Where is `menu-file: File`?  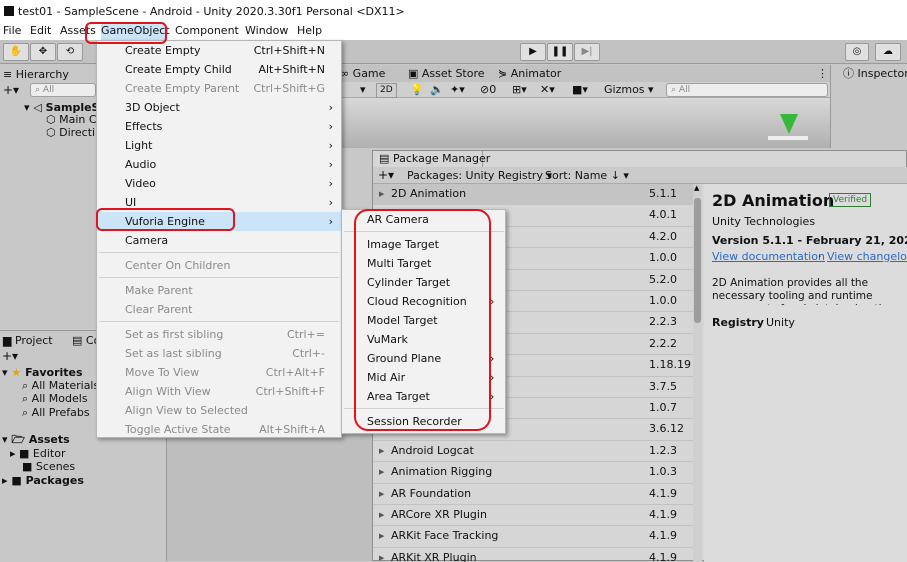
menu-file: File is located at coordinates (12, 31).